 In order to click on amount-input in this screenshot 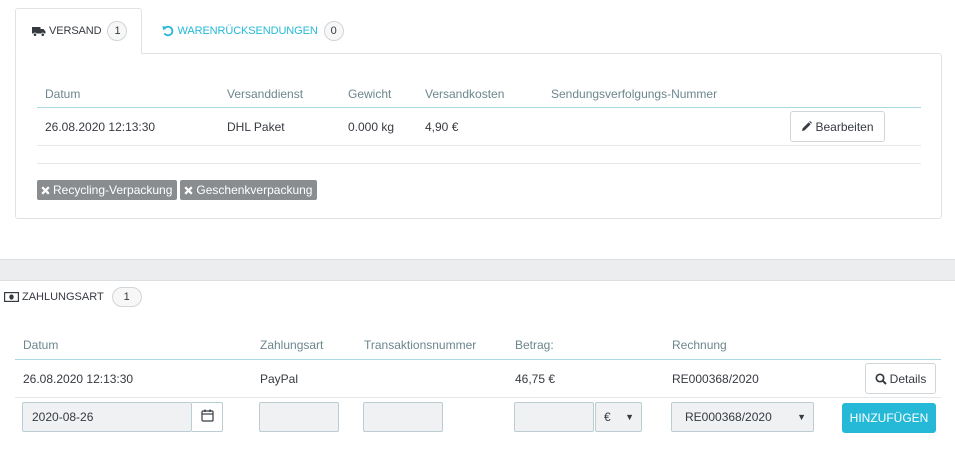, I will do `click(554, 417)`.